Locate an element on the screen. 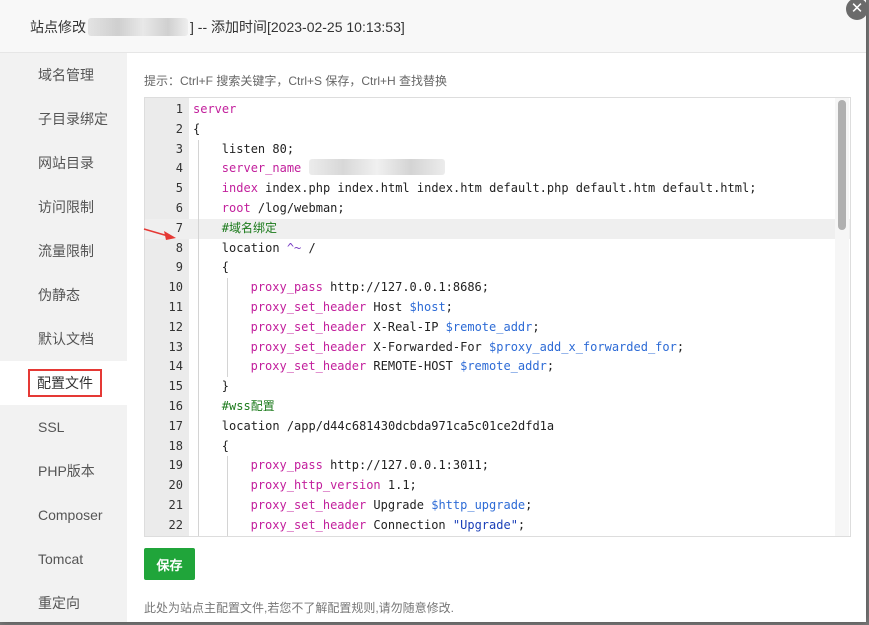  code-text: listen 80; is located at coordinates (258, 150).